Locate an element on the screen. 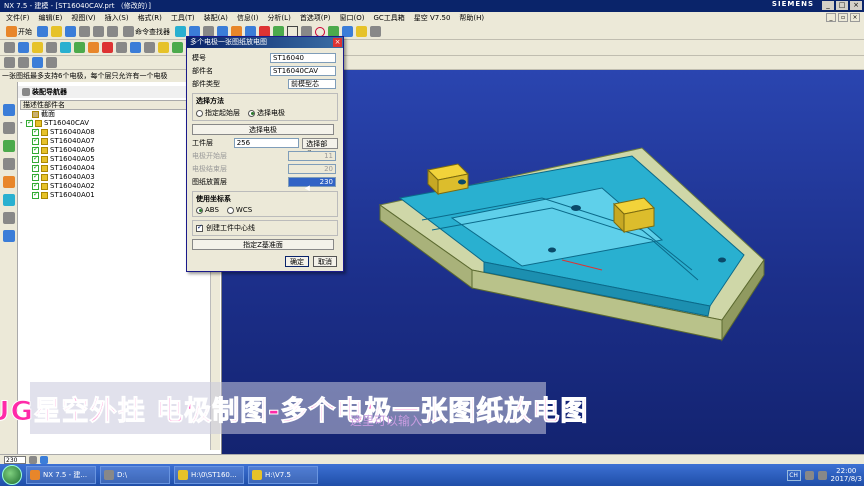  cone-icon is located at coordinates (93, 47).